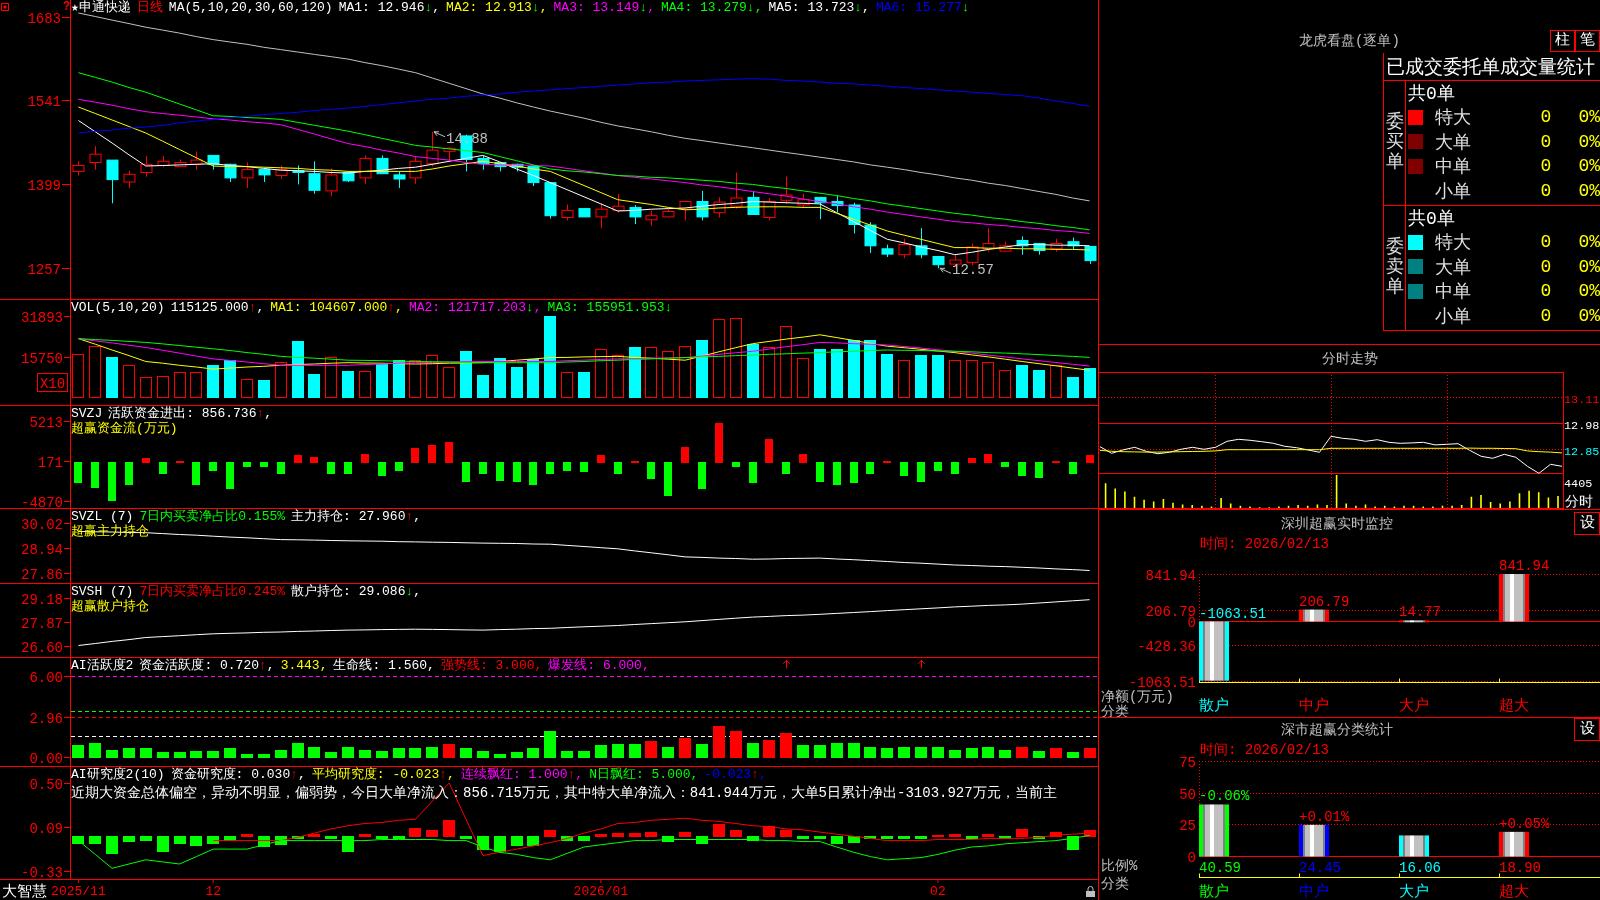 The image size is (1600, 900). What do you see at coordinates (1414, 706) in the screenshot?
I see `category-label: 大户` at bounding box center [1414, 706].